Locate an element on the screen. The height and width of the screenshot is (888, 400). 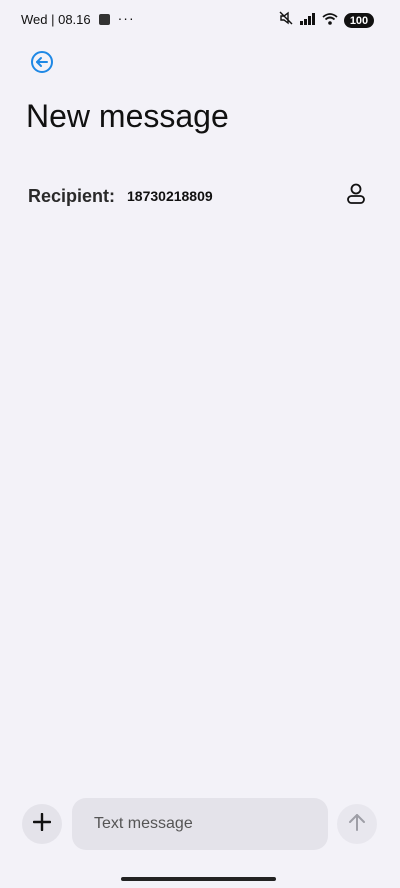
attach-button is located at coordinates (42, 824).